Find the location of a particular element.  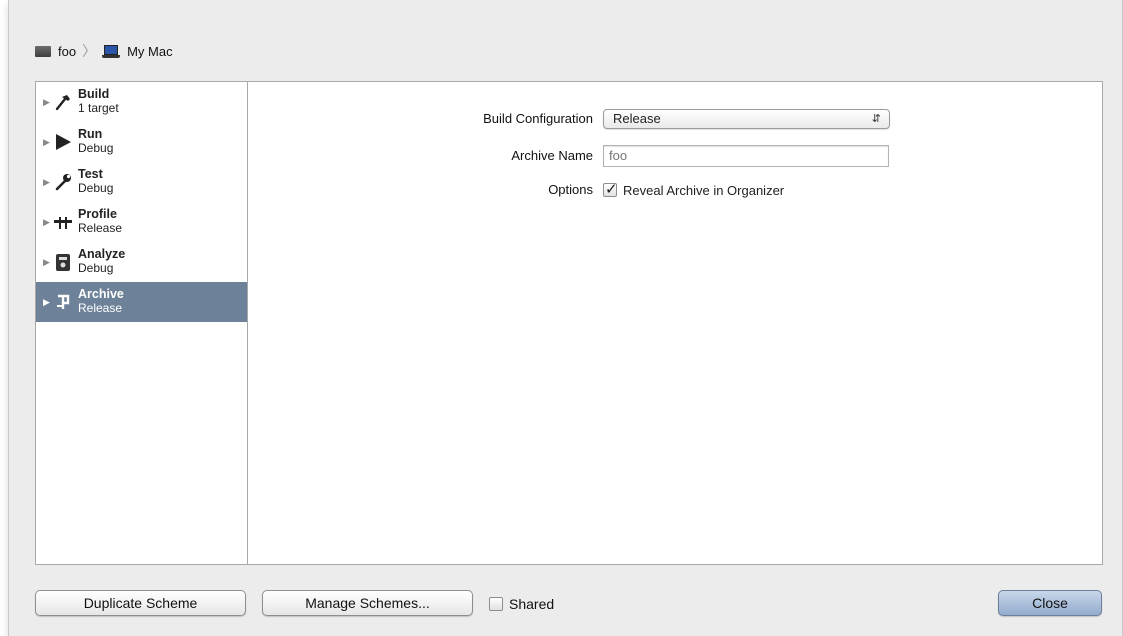

breadcrumb-project: foo is located at coordinates (67, 51).